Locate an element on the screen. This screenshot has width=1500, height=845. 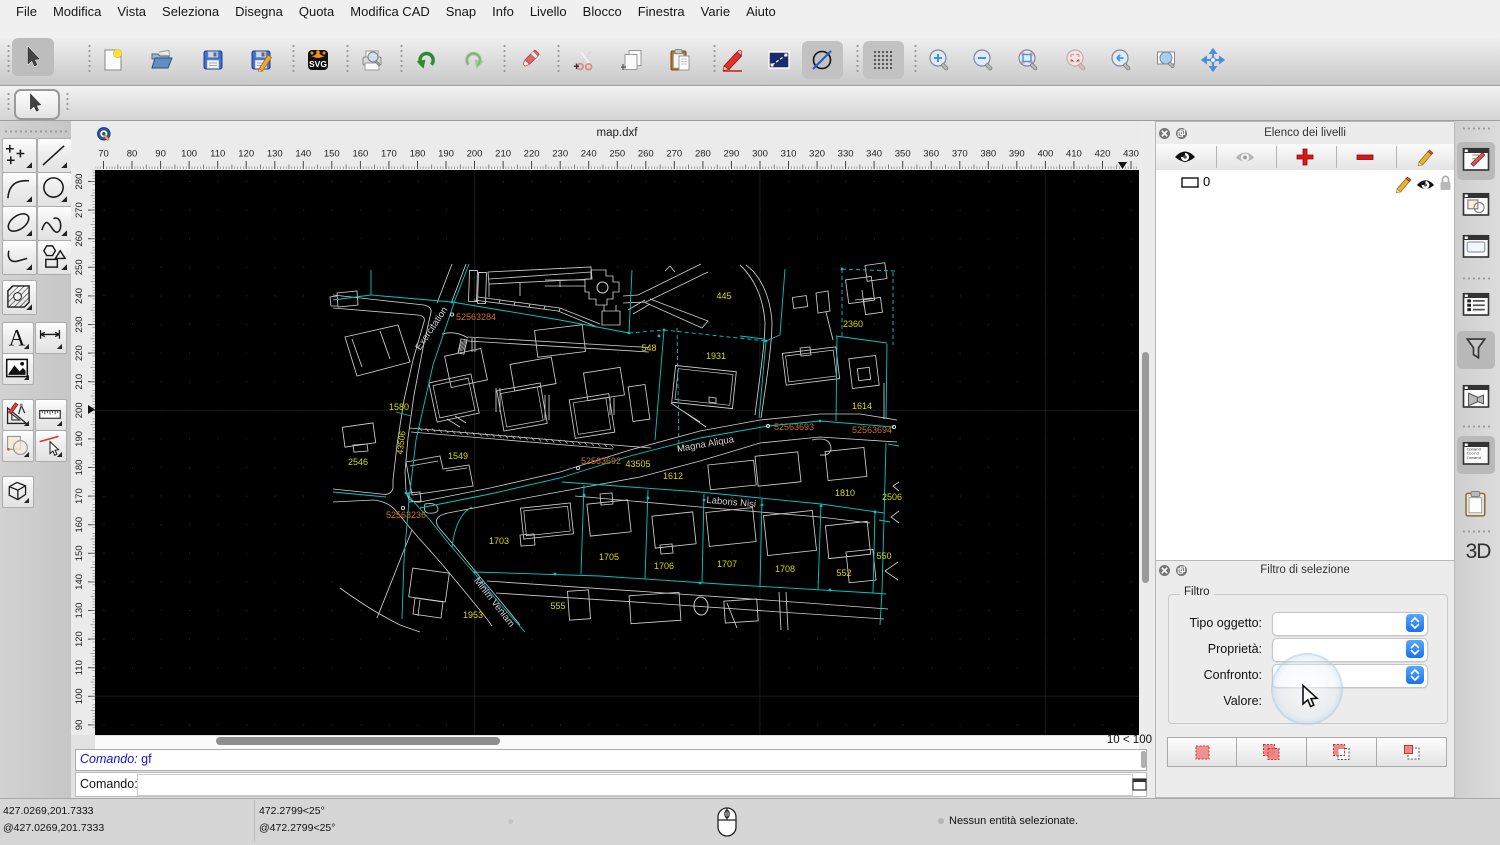
svg-text: 380 is located at coordinates (988, 154).